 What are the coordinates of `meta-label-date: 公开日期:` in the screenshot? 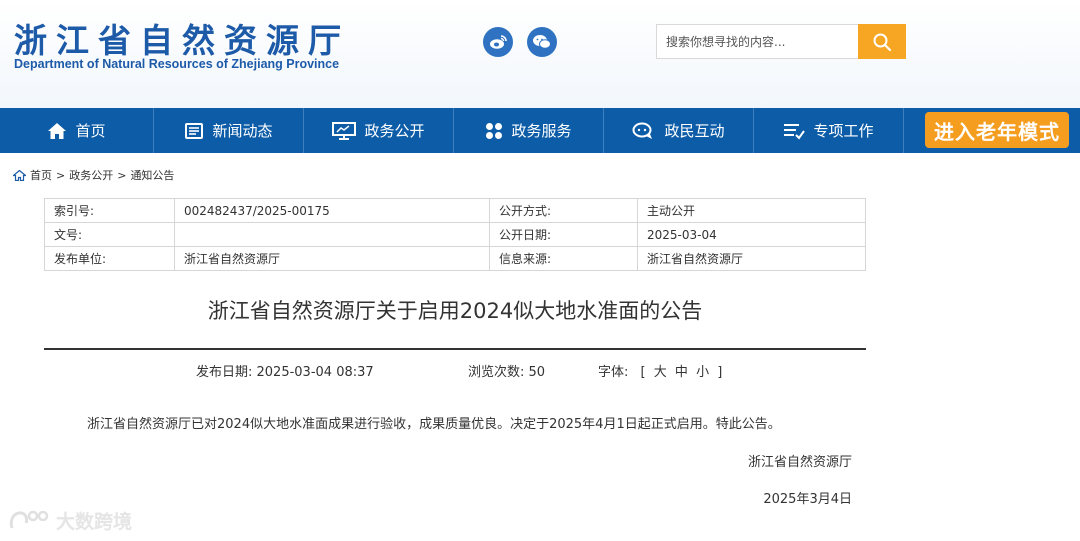 It's located at (563, 234).